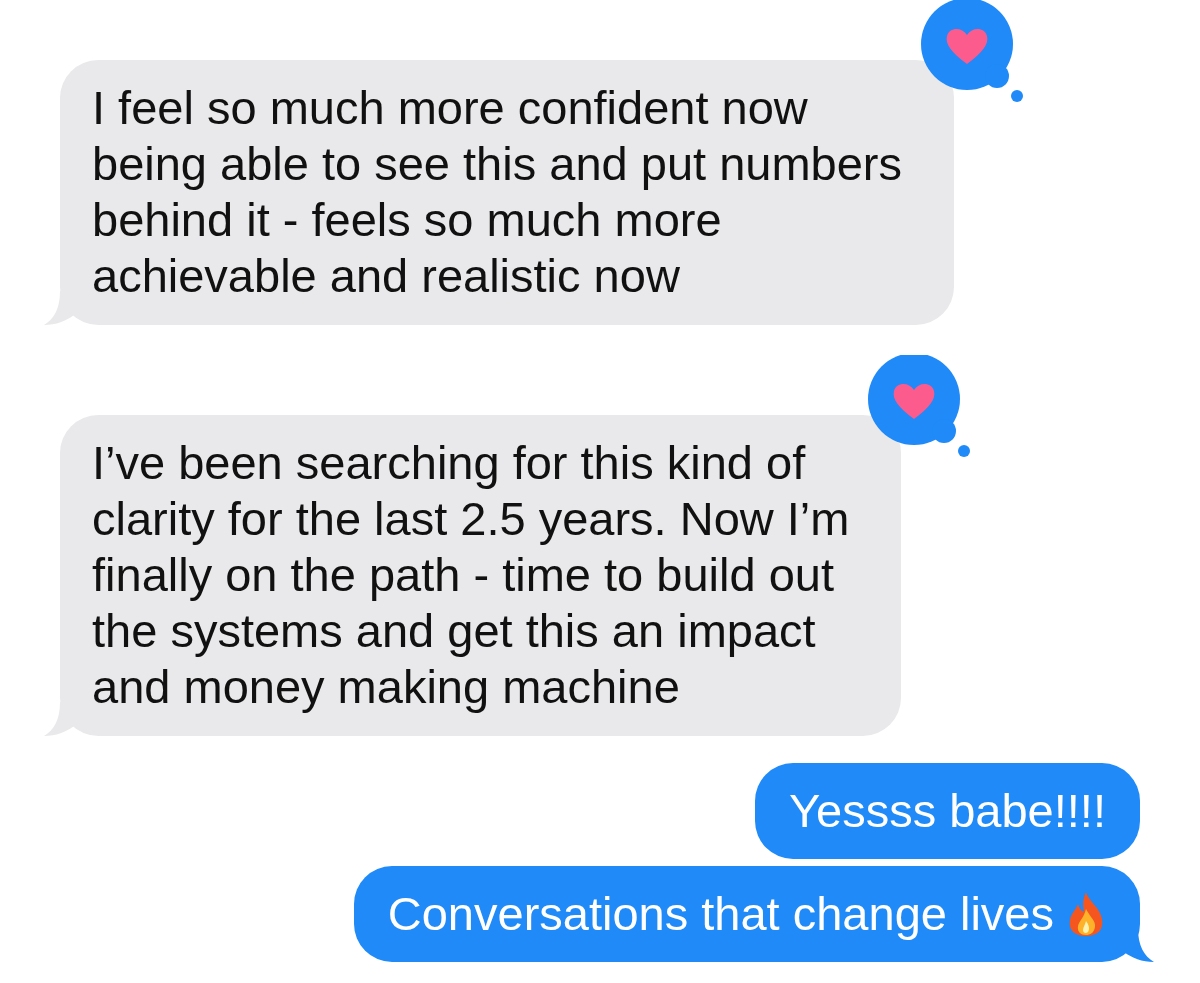 The image size is (1200, 983). What do you see at coordinates (947, 811) in the screenshot?
I see `message-text: Yessss babe!!!!` at bounding box center [947, 811].